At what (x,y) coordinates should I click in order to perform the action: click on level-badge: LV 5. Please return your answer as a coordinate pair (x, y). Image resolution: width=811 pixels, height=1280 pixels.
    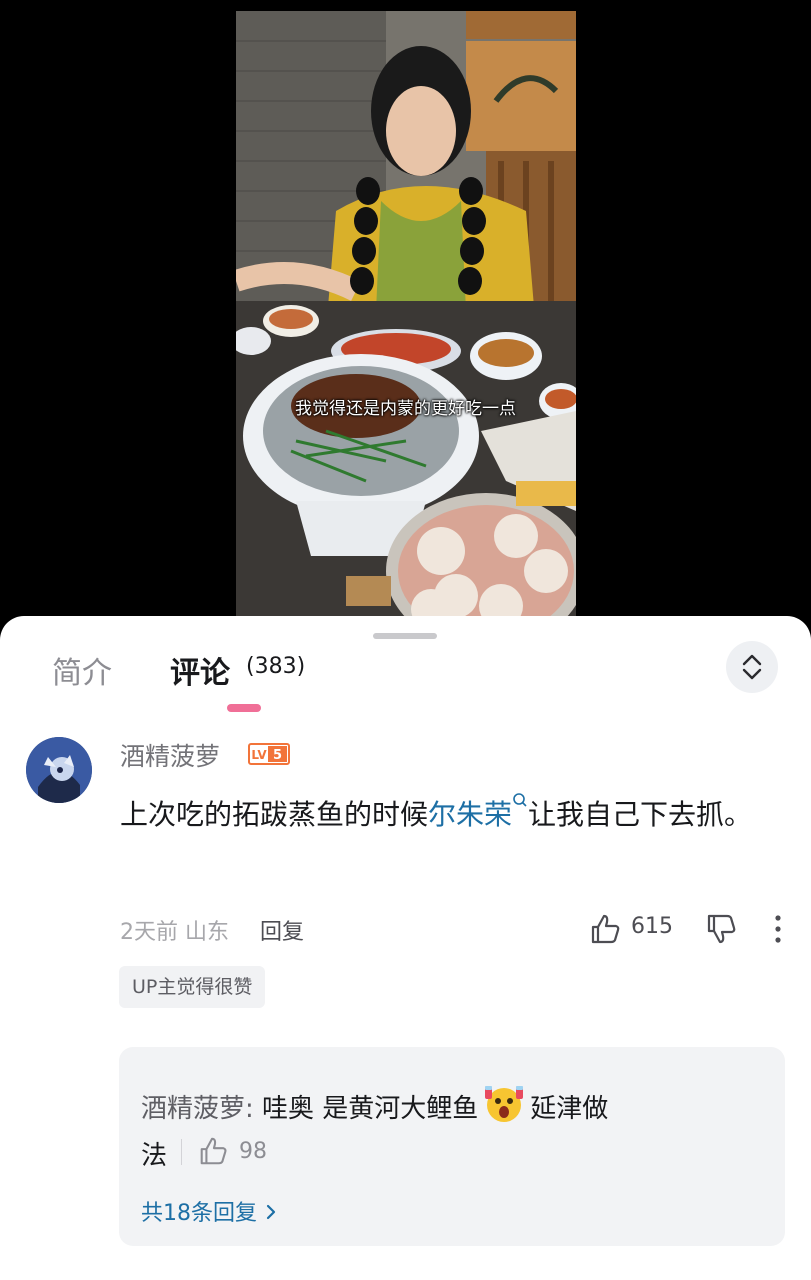
    Looking at the image, I should click on (269, 754).